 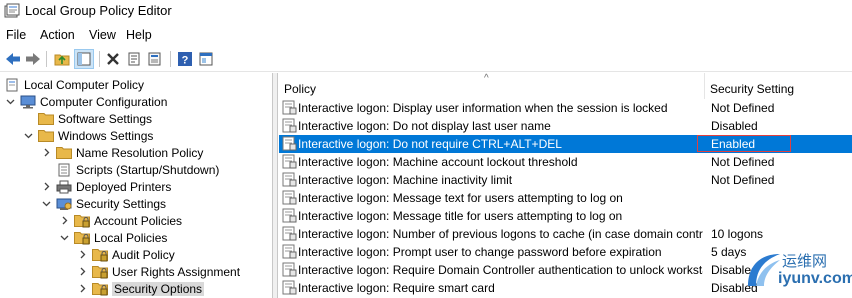 What do you see at coordinates (491, 86) in the screenshot?
I see `column-header-policy: Policy` at bounding box center [491, 86].